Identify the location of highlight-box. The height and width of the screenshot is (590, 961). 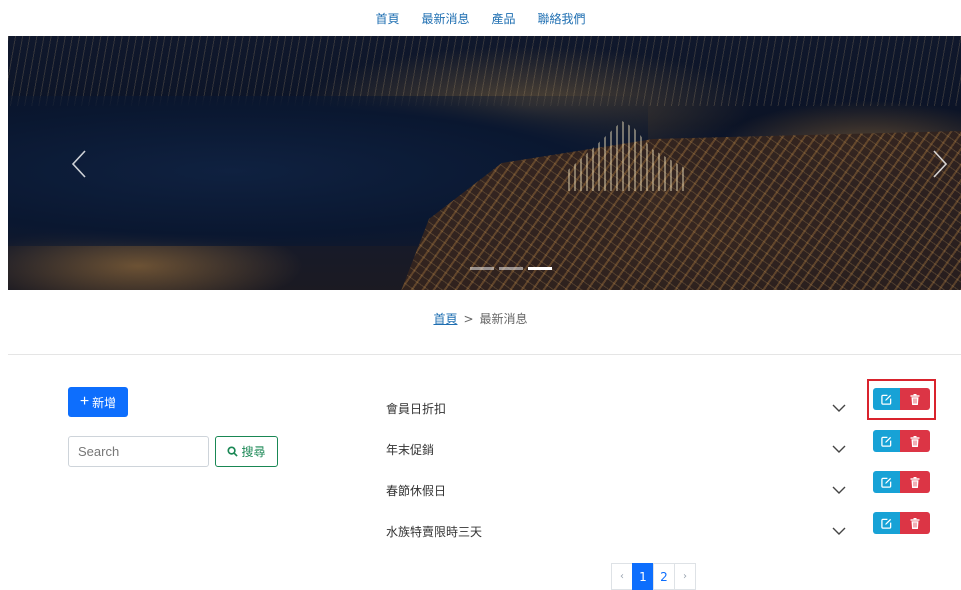
(901, 399).